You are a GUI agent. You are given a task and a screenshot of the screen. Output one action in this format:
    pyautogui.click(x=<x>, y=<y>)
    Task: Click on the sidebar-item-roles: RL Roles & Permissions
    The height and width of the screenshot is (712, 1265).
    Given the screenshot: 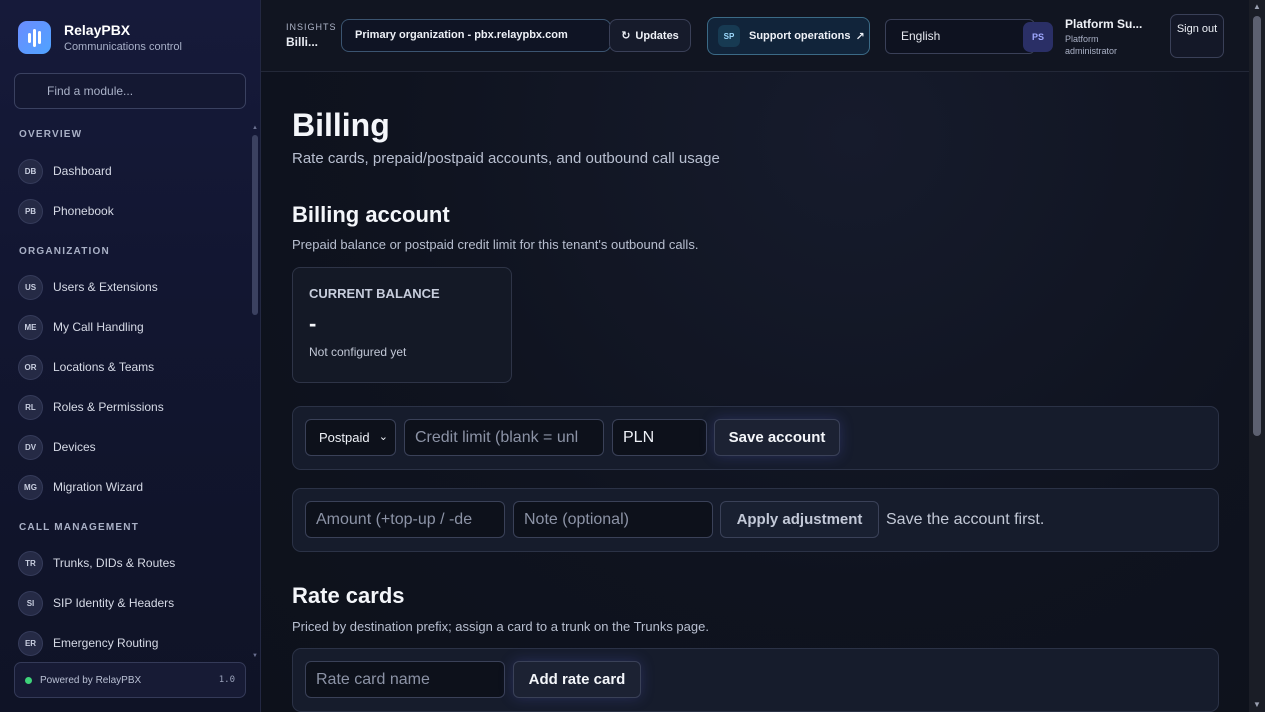 What is the action you would take?
    pyautogui.click(x=126, y=407)
    